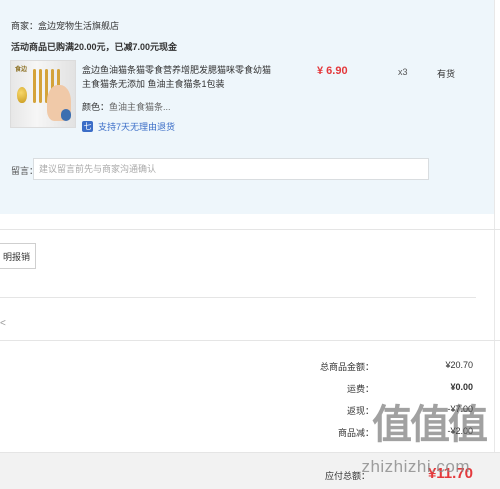 Image resolution: width=500 pixels, height=489 pixels. What do you see at coordinates (403, 72) in the screenshot?
I see `product-quantity: x3` at bounding box center [403, 72].